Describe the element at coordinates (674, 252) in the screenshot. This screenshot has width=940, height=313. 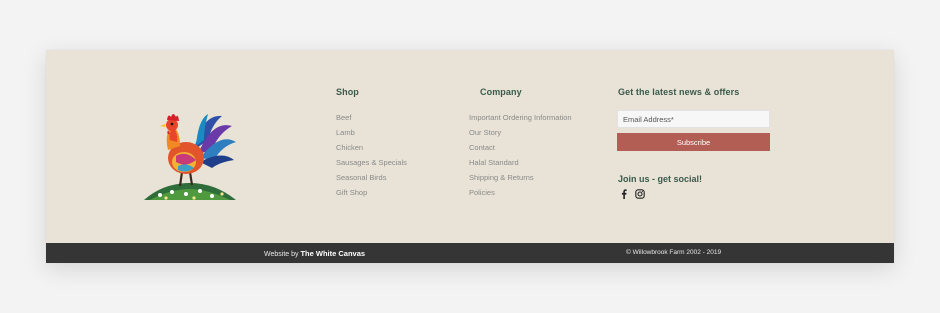
I see `copyright-text: © Willowbrook Farm 2002 - 2019` at that location.